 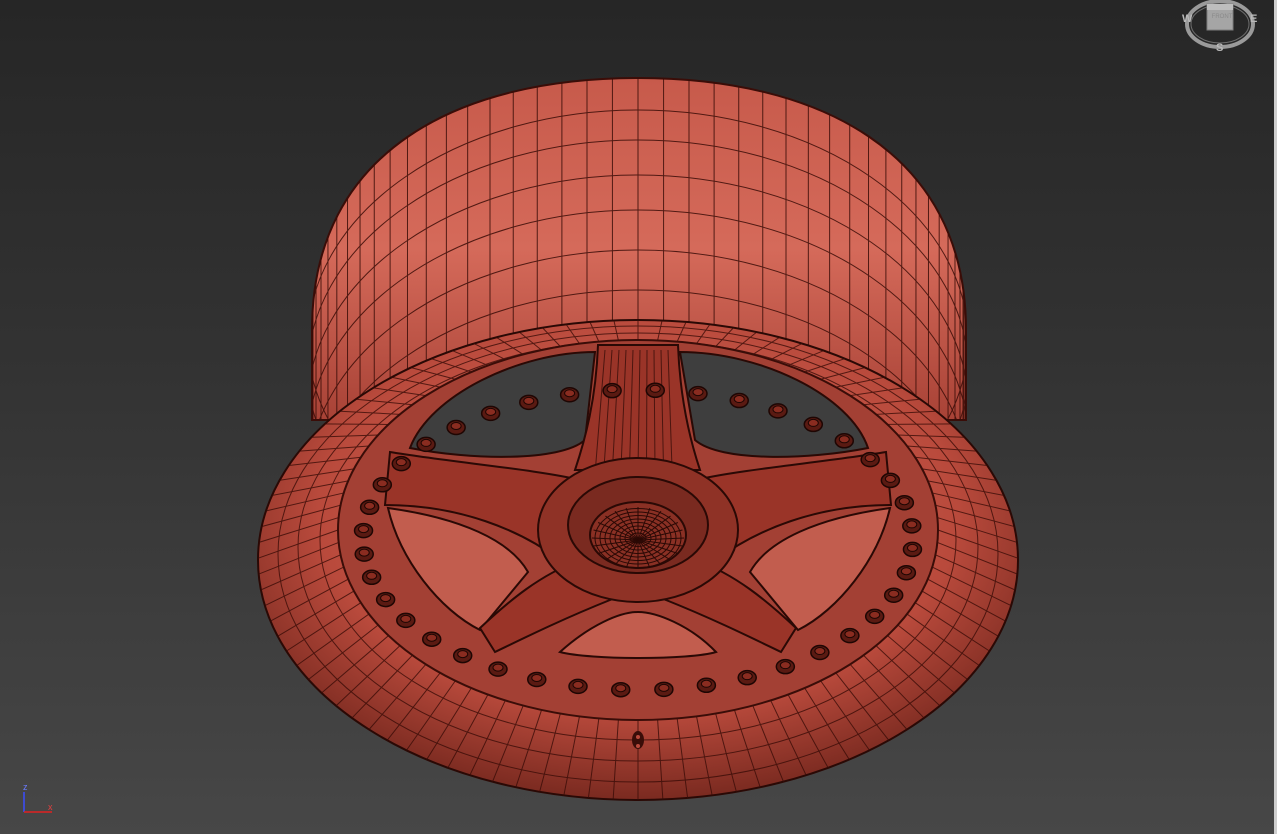 I want to click on viewcube-west: W, so click(x=1187, y=19).